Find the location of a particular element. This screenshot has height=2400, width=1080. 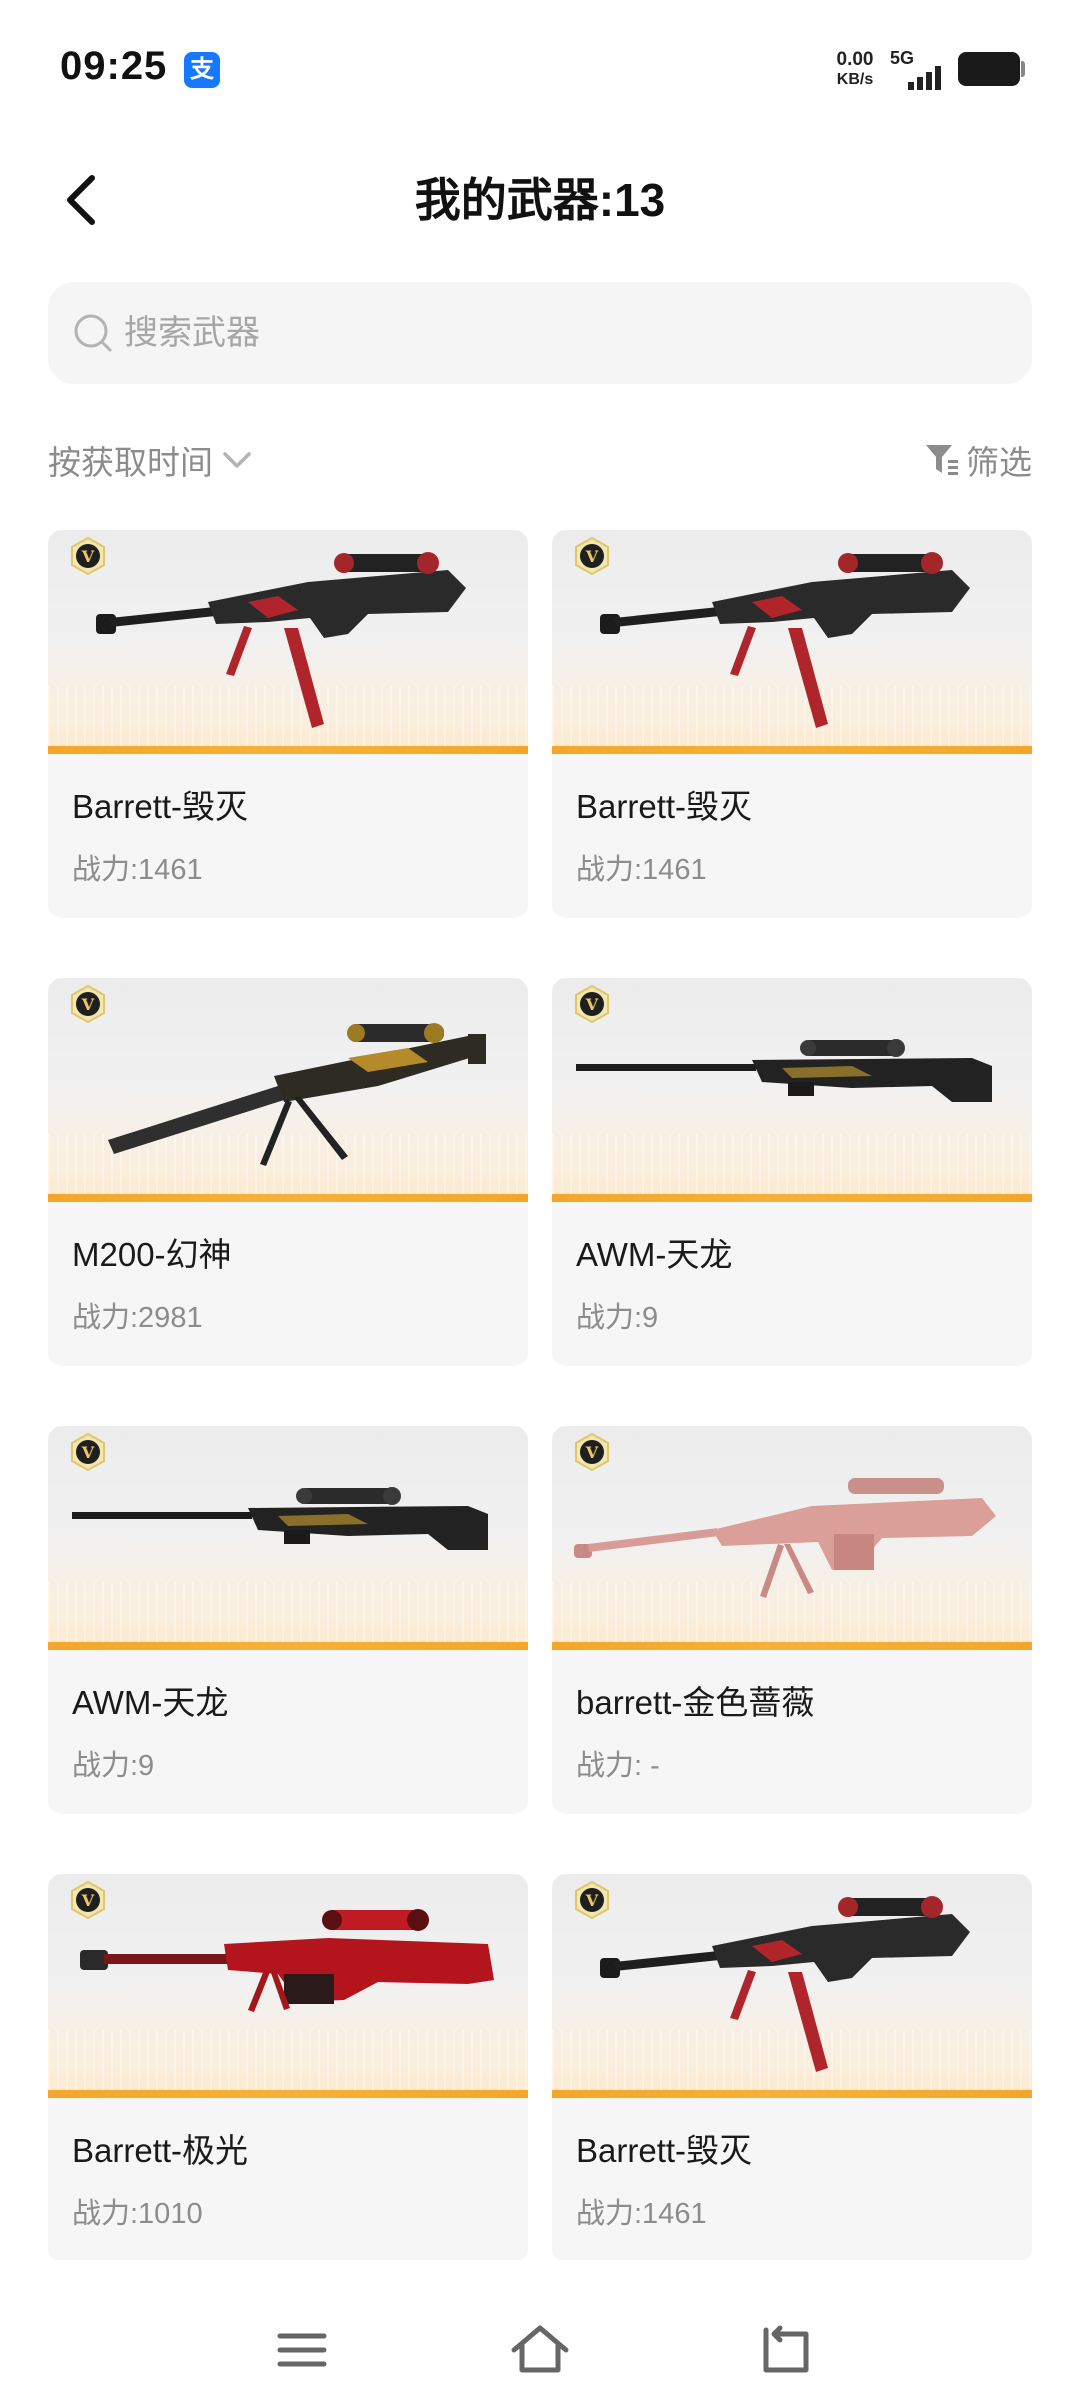

weapon-card: V barrett-金色蔷薇 战力: - is located at coordinates (792, 1620).